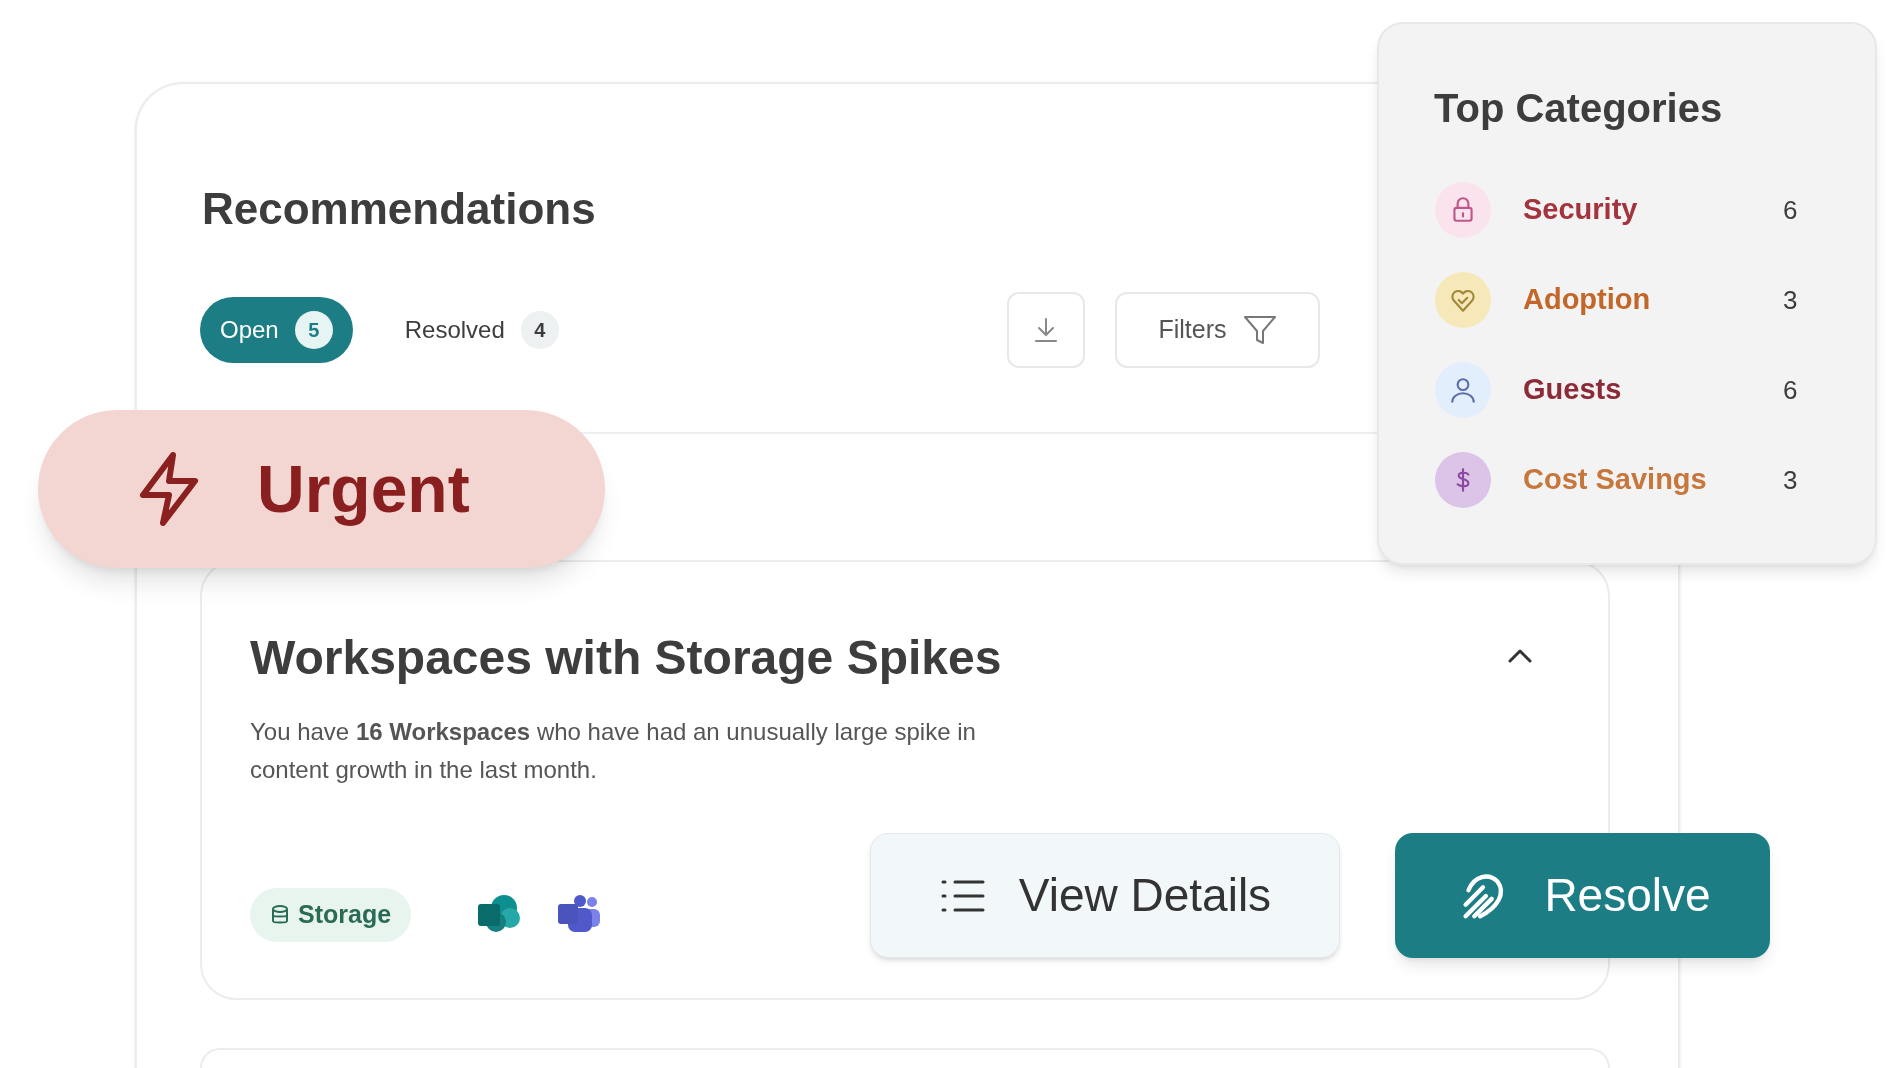  What do you see at coordinates (1259, 330) in the screenshot?
I see `filter-icon` at bounding box center [1259, 330].